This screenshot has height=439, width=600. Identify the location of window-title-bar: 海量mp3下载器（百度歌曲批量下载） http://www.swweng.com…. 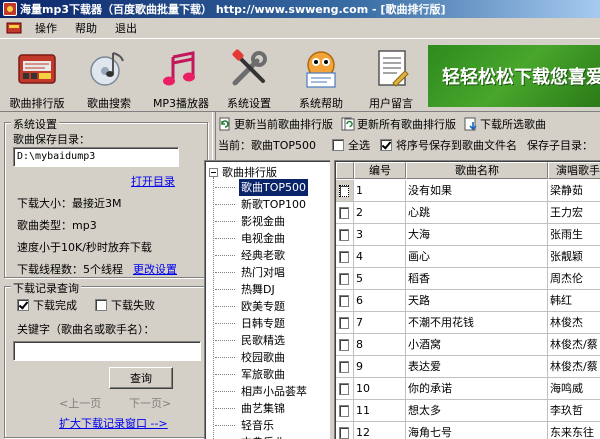
(300, 9).